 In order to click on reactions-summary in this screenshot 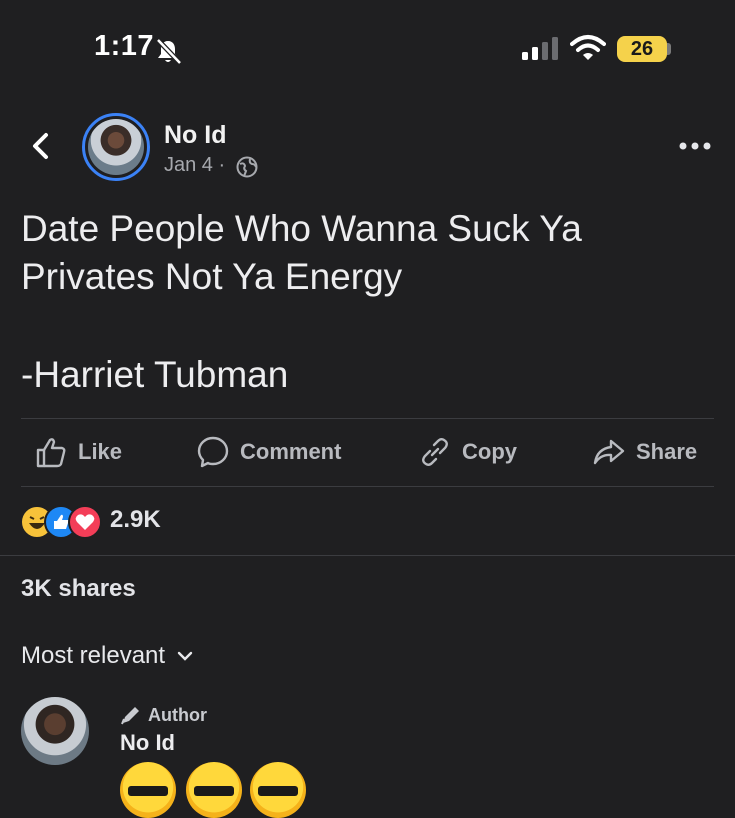, I will do `click(65, 522)`.